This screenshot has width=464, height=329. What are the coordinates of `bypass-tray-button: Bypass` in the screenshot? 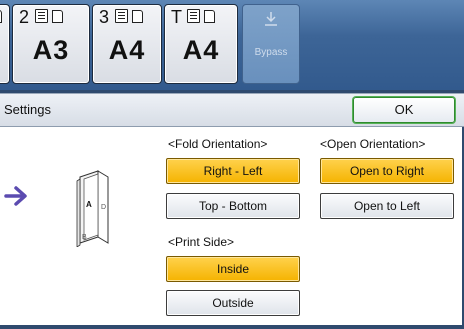 It's located at (271, 44).